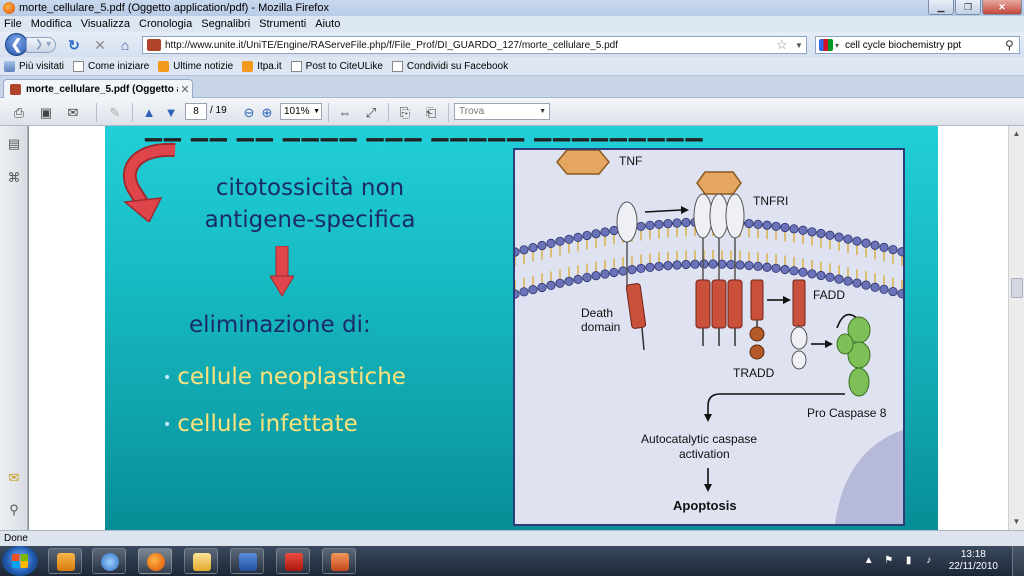 The height and width of the screenshot is (576, 1024). Describe the element at coordinates (301, 111) in the screenshot. I see `zoom-select: 101% ▼` at that location.